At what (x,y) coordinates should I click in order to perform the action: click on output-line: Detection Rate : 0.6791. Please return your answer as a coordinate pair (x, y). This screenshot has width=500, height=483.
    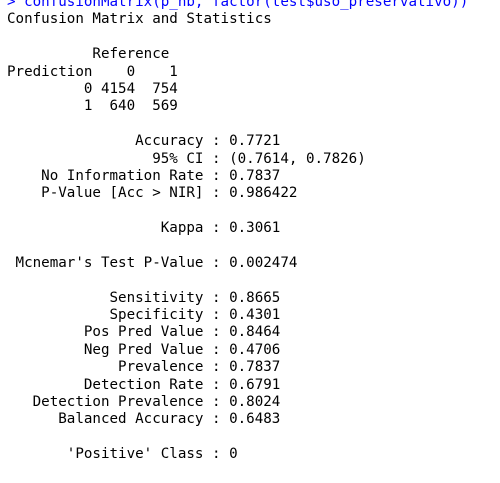
    Looking at the image, I should click on (144, 384).